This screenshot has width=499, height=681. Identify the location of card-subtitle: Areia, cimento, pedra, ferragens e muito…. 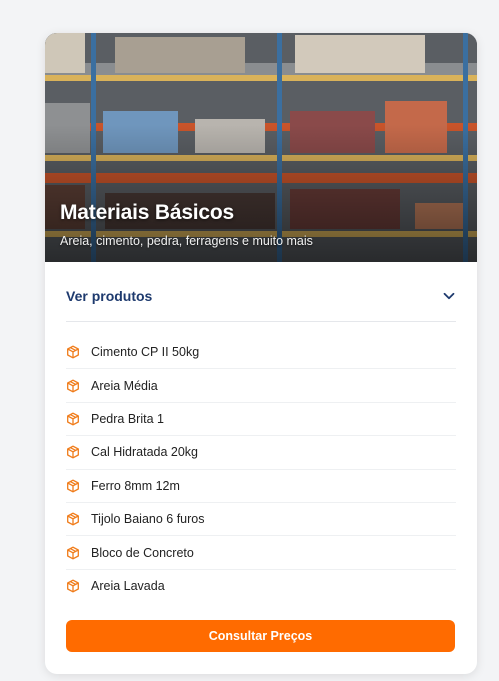
(186, 241).